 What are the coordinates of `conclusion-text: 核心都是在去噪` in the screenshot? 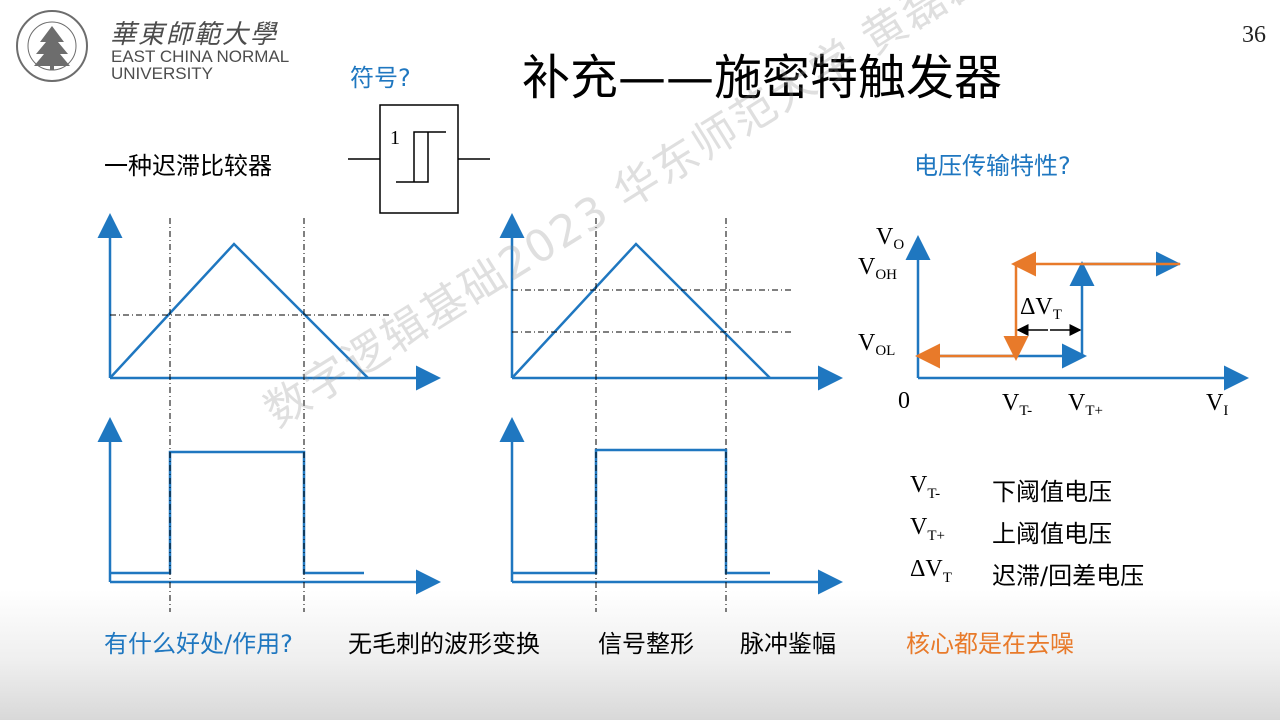 It's located at (990, 644).